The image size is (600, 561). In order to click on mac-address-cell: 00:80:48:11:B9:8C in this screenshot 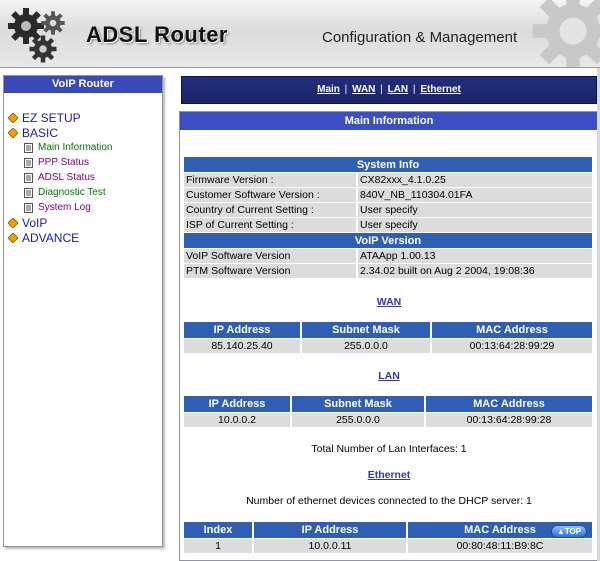, I will do `click(500, 545)`.